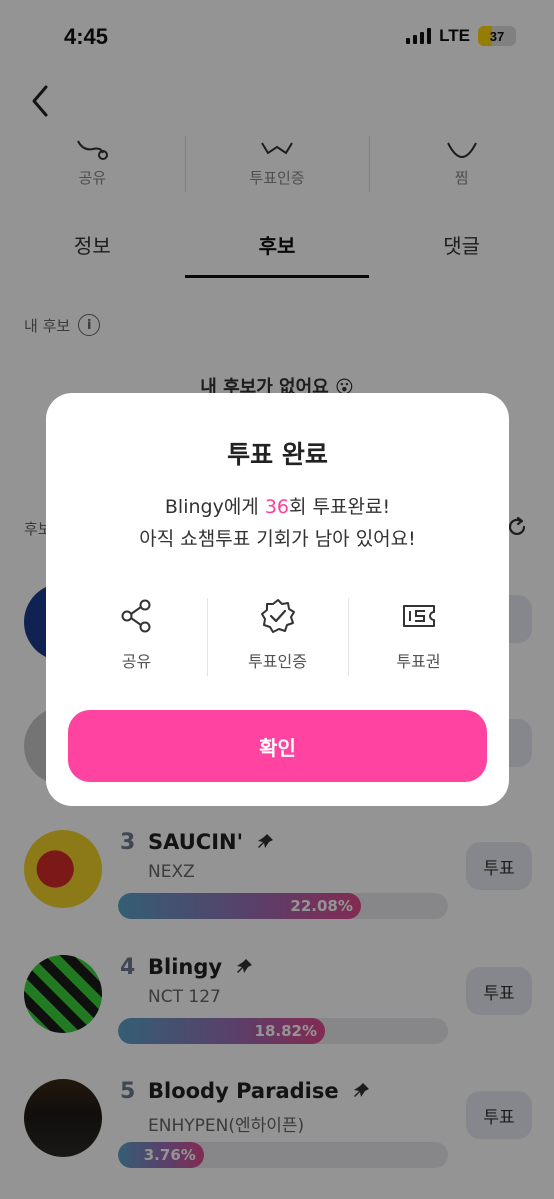  What do you see at coordinates (418, 616) in the screenshot?
I see `ticket-icon` at bounding box center [418, 616].